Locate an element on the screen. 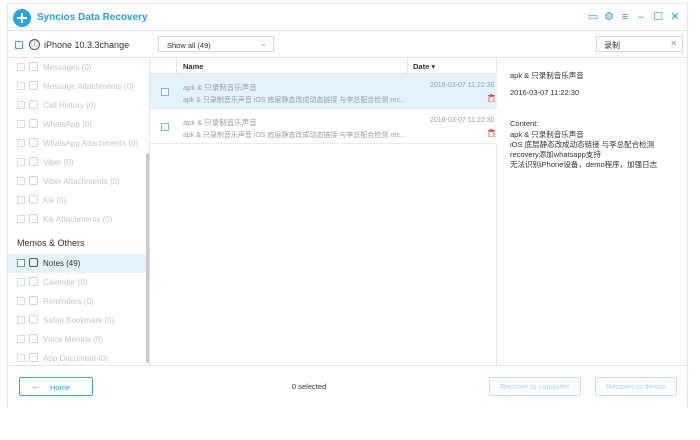  recover-to-computer-button: Recover to computer is located at coordinates (535, 386).